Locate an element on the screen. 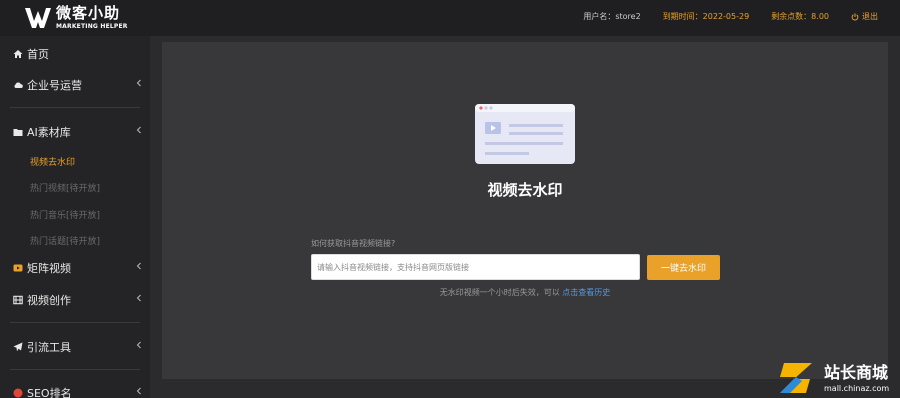 The width and height of the screenshot is (900, 398). site-watermark: 站长商城 mall.chinaz.com is located at coordinates (838, 377).